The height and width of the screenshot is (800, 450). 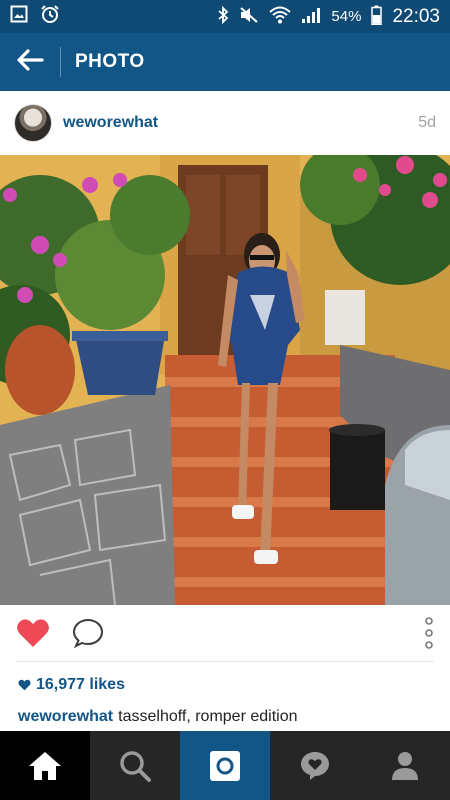 What do you see at coordinates (110, 123) in the screenshot?
I see `post-username: weworewhat` at bounding box center [110, 123].